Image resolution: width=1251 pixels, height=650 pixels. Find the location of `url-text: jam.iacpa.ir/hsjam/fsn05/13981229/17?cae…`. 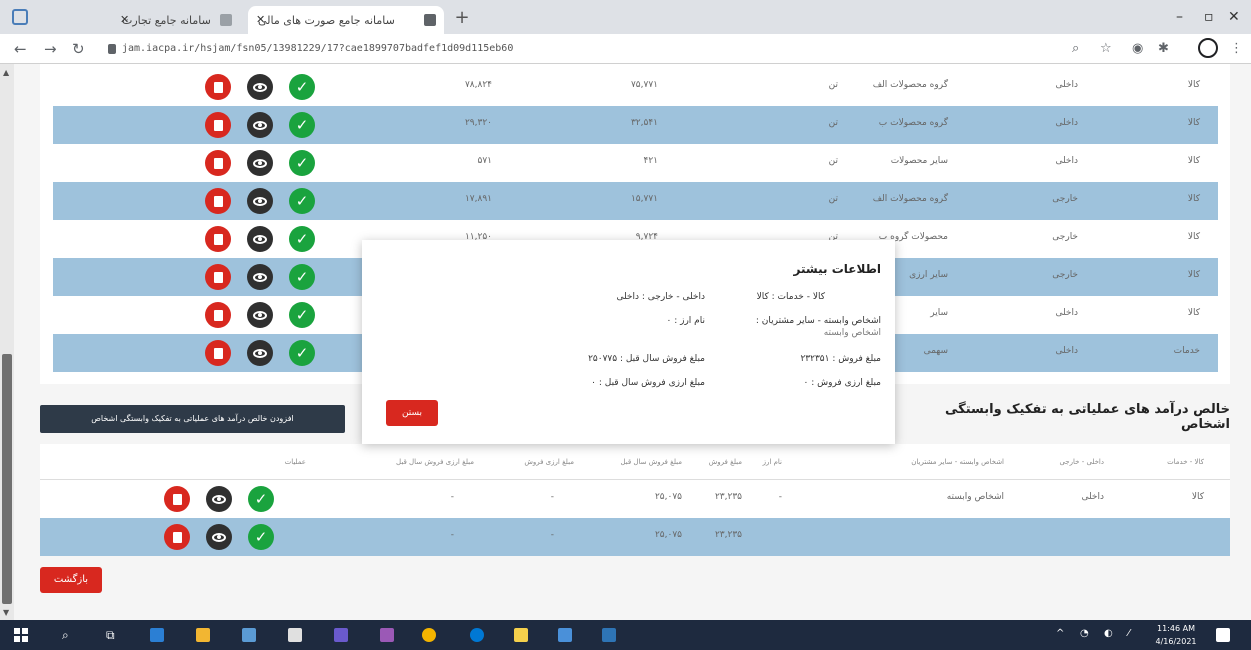

url-text: jam.iacpa.ir/hsjam/fsn05/13981229/17?cae… is located at coordinates (318, 48).